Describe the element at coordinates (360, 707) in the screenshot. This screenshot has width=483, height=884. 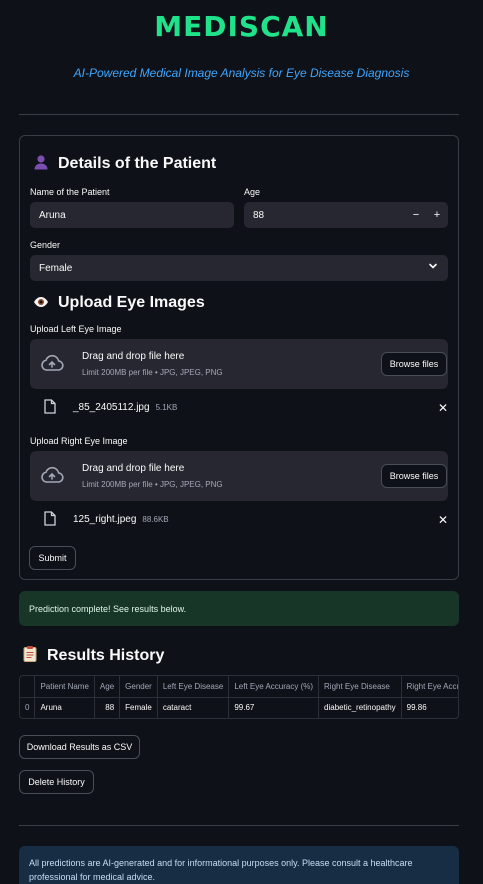
I see `table-cell: diabetic_retinopathy` at that location.